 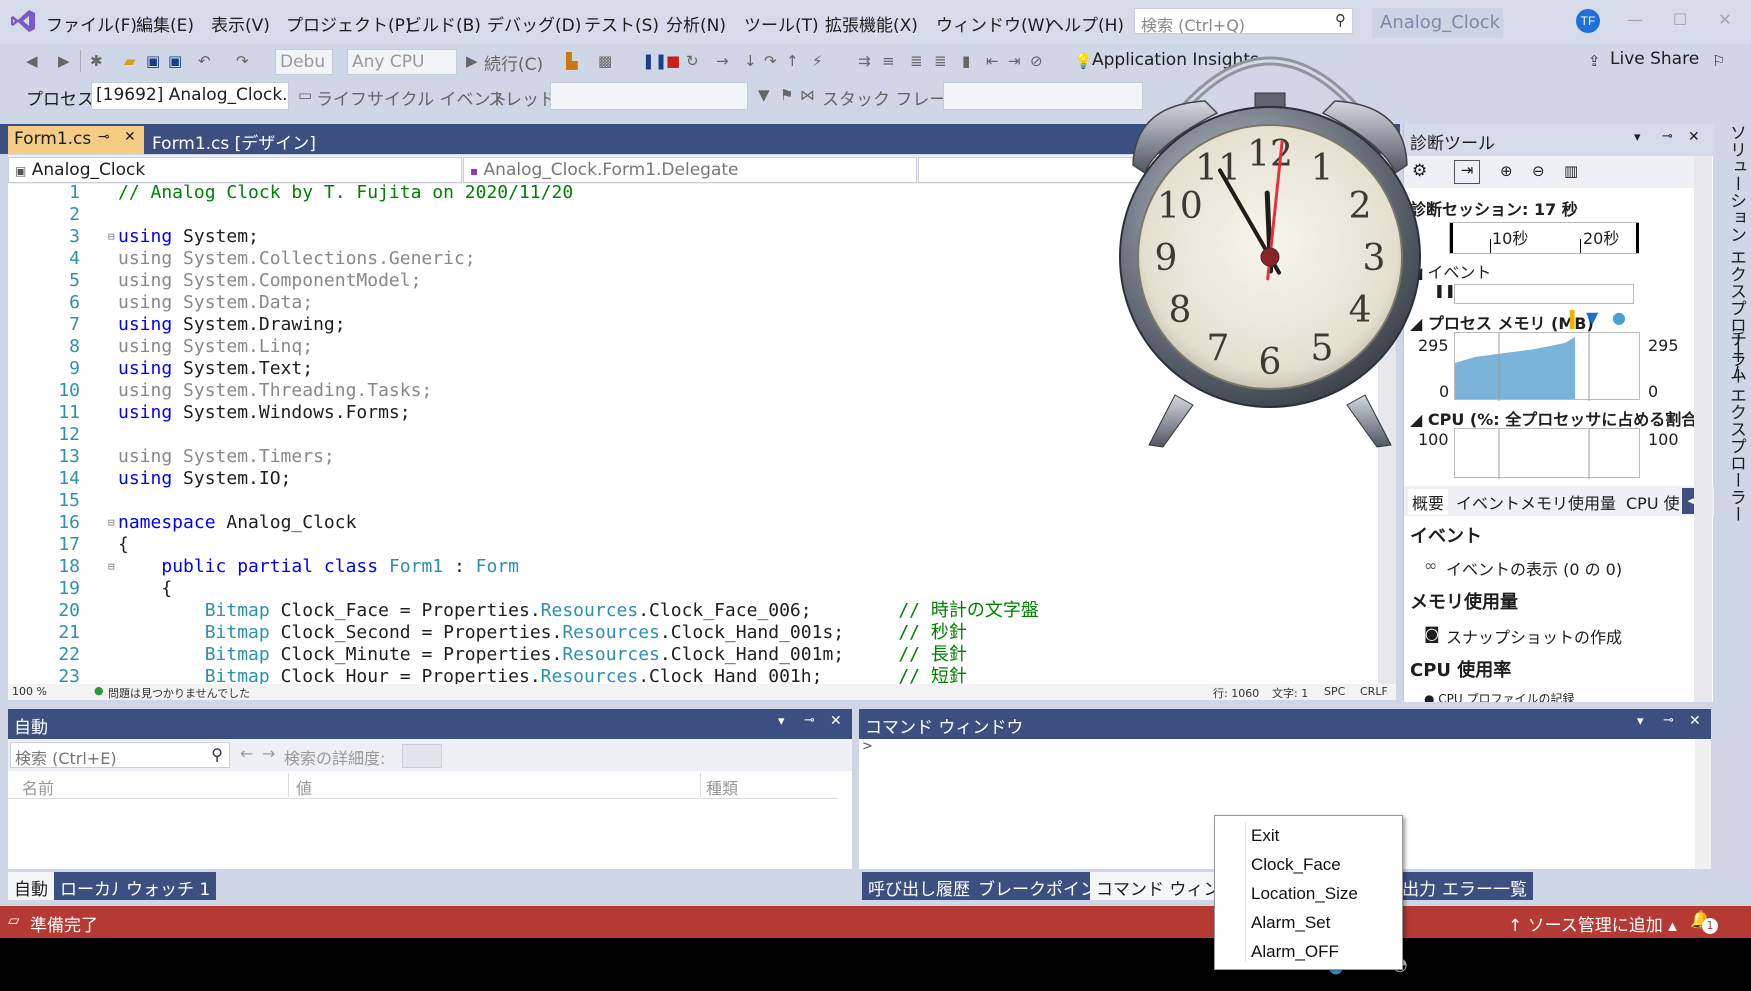 I want to click on tab-memory: メモリ使用量, so click(x=1568, y=502).